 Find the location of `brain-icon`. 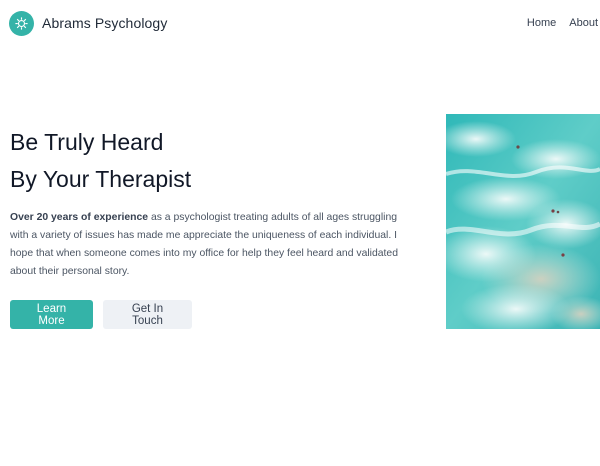

brain-icon is located at coordinates (21, 23).